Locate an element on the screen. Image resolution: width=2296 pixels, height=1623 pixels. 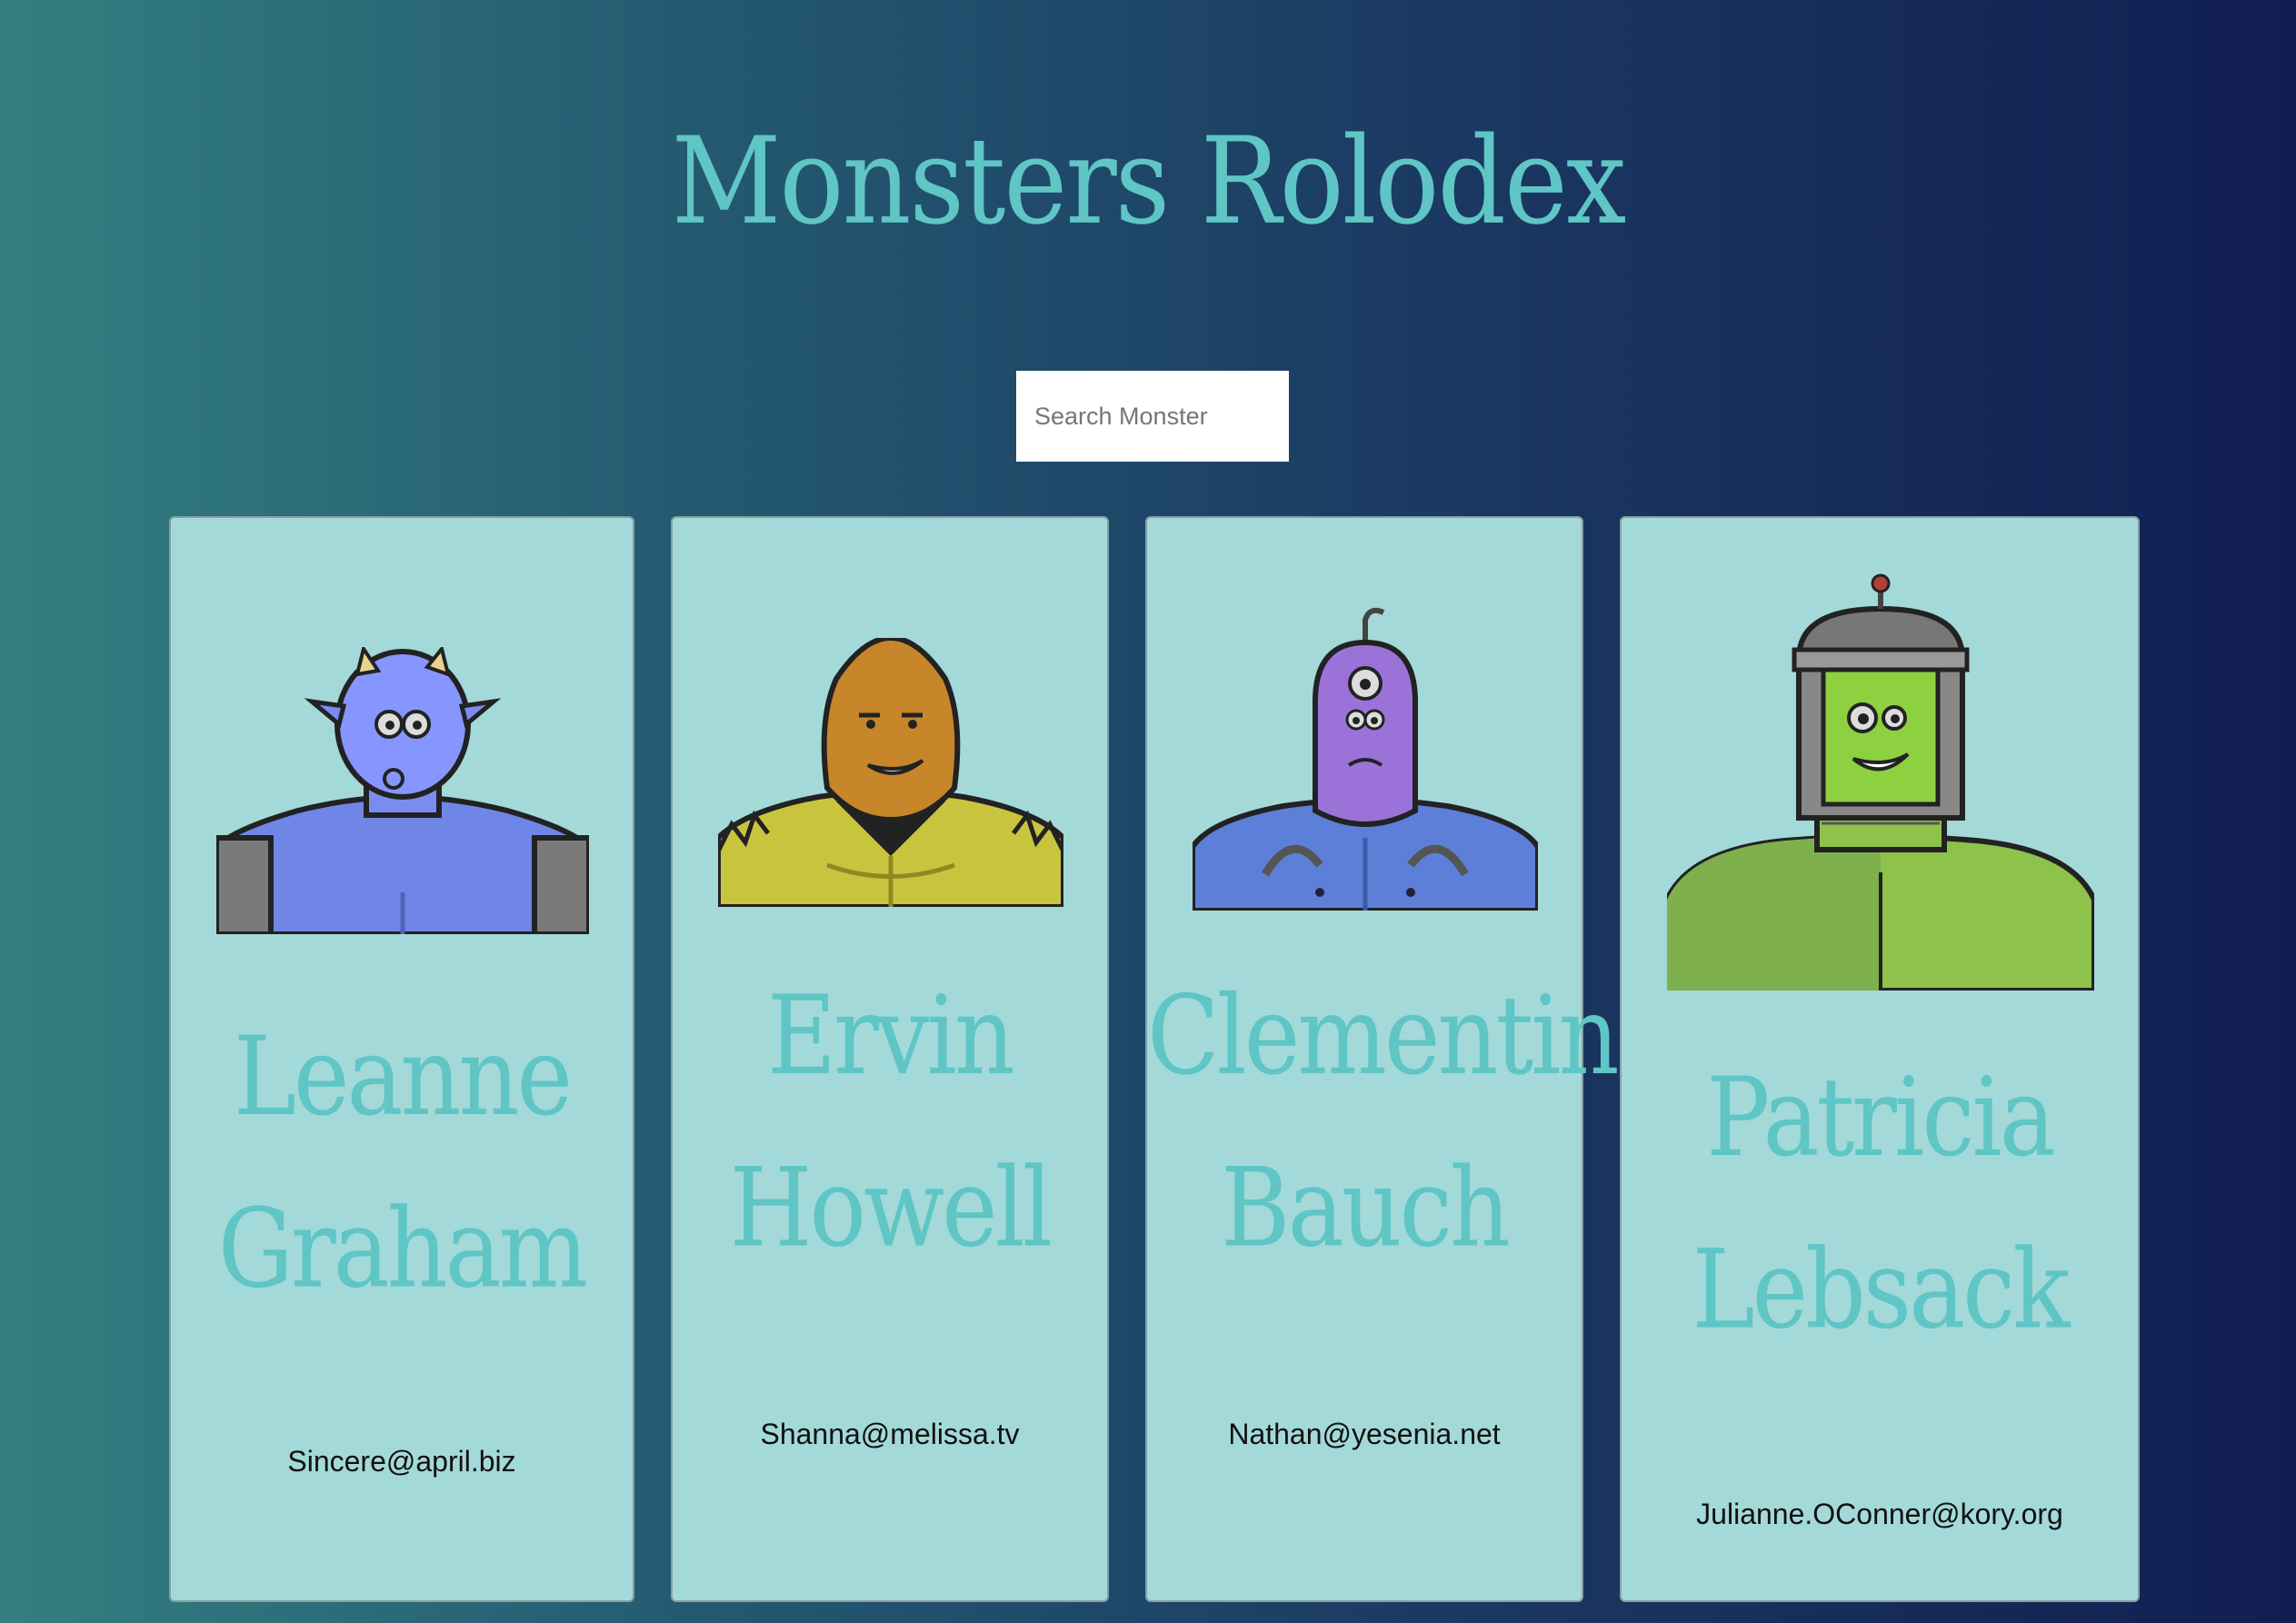
monster-card: Ervin Howell Shanna@melissa.tv is located at coordinates (890, 1059).